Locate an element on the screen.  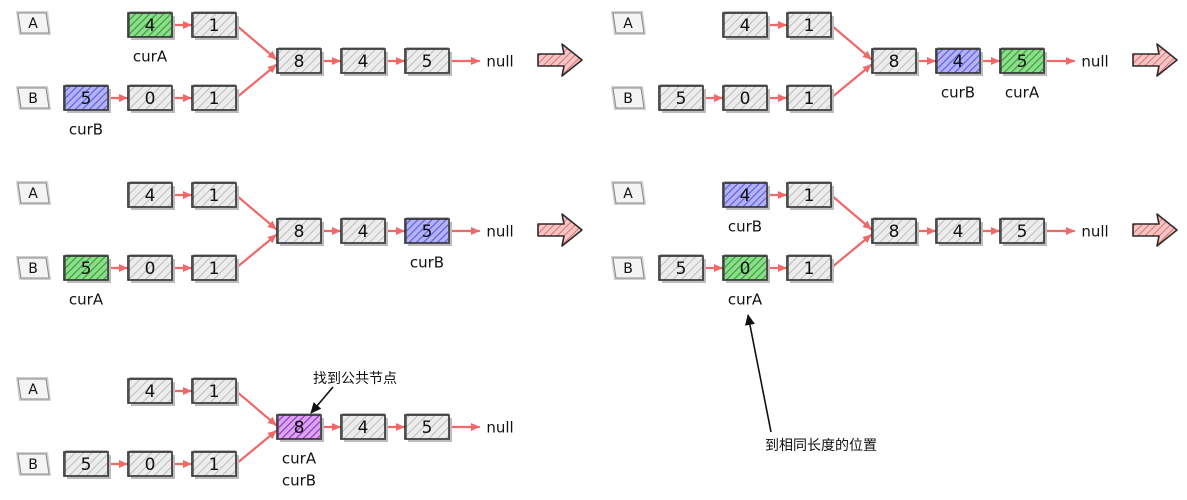
panel-step3: A B 4 1 5 0 1 8 4 5 null curA curB is located at coordinates (299, 245).